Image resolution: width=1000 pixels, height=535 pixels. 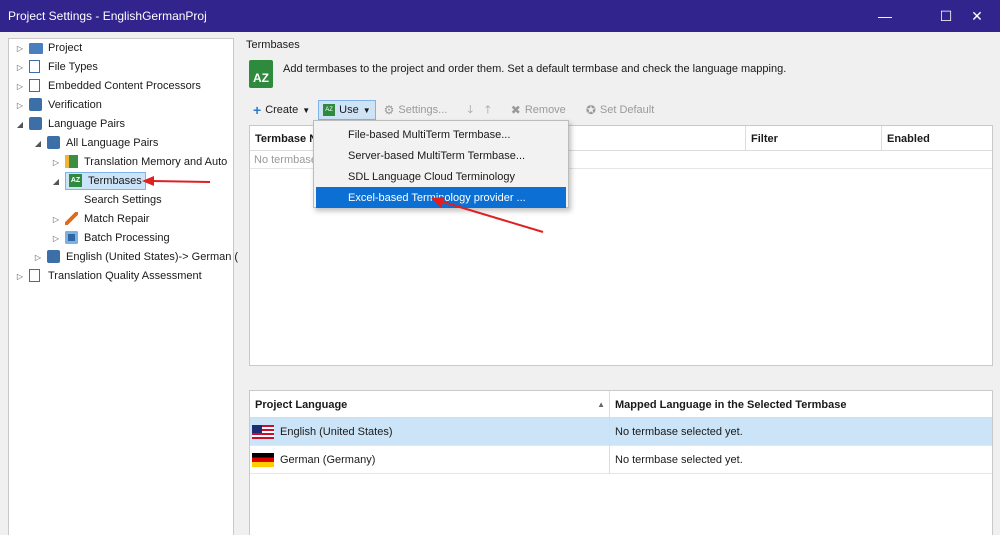 I want to click on german-flag-icon, so click(x=263, y=460).